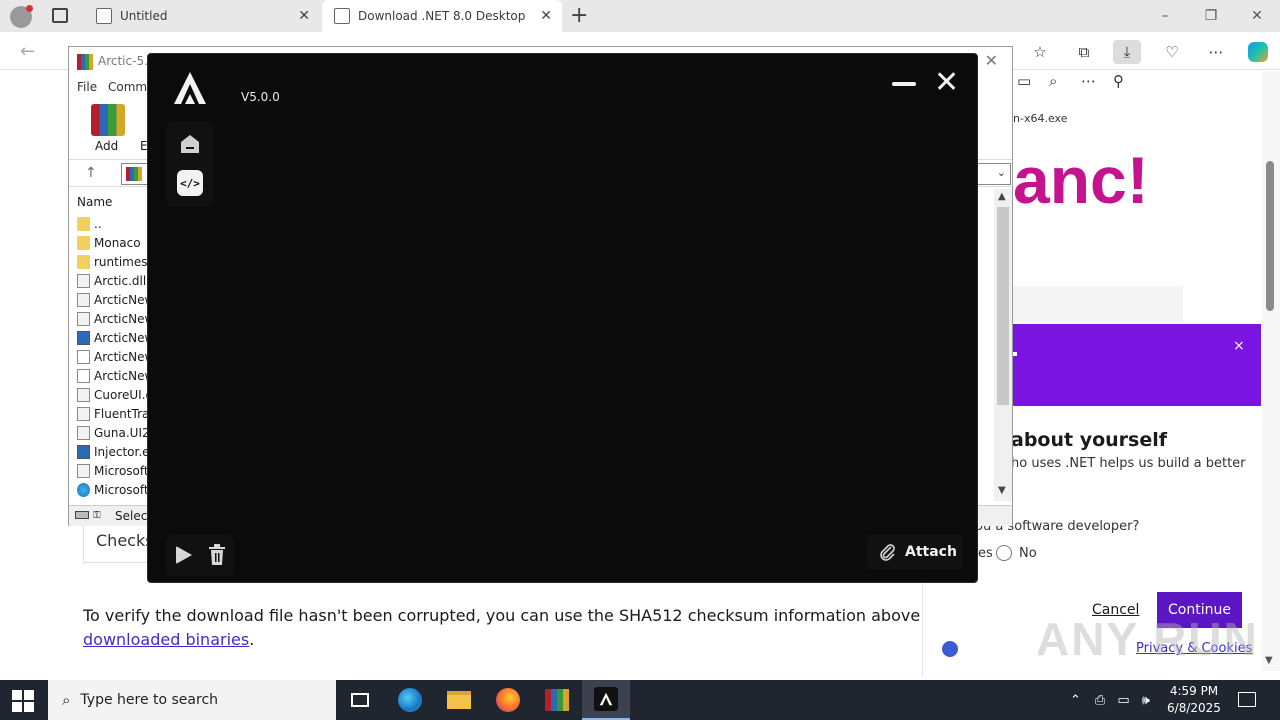 Image resolution: width=1280 pixels, height=720 pixels. What do you see at coordinates (459, 700) in the screenshot?
I see `file-explorer-icon` at bounding box center [459, 700].